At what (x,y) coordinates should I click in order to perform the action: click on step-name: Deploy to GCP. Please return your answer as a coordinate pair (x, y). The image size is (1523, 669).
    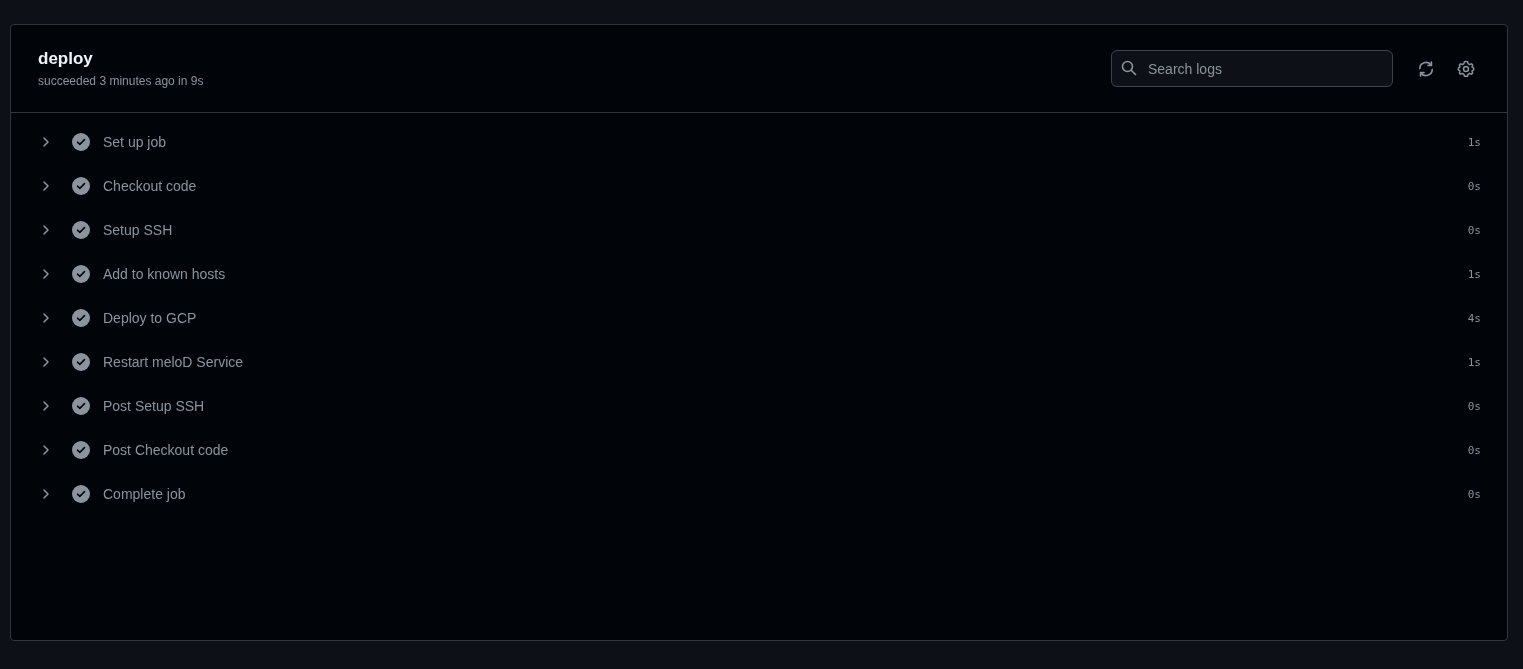
    Looking at the image, I should click on (150, 318).